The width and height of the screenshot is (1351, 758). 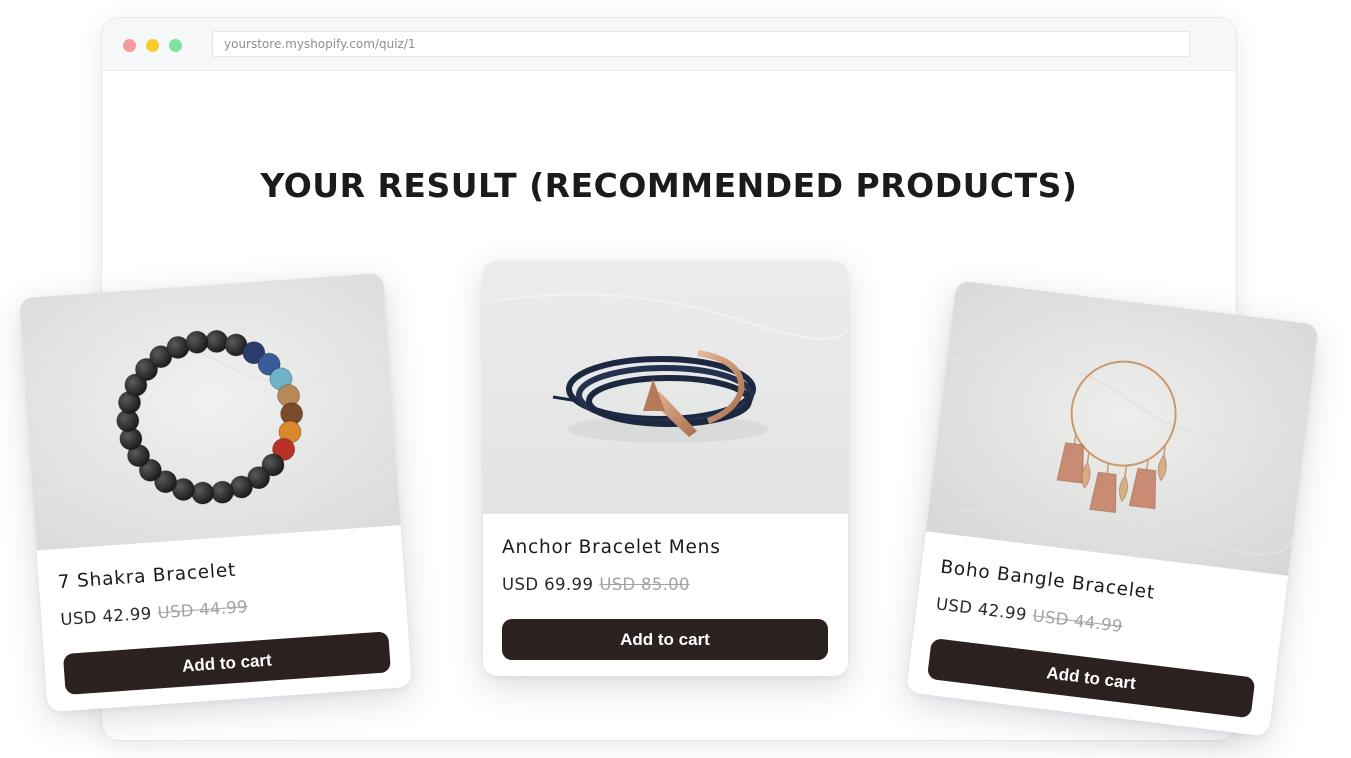 I want to click on page-title: YOUR RESULT (RECOMMENDED PRODUCTS), so click(x=669, y=185).